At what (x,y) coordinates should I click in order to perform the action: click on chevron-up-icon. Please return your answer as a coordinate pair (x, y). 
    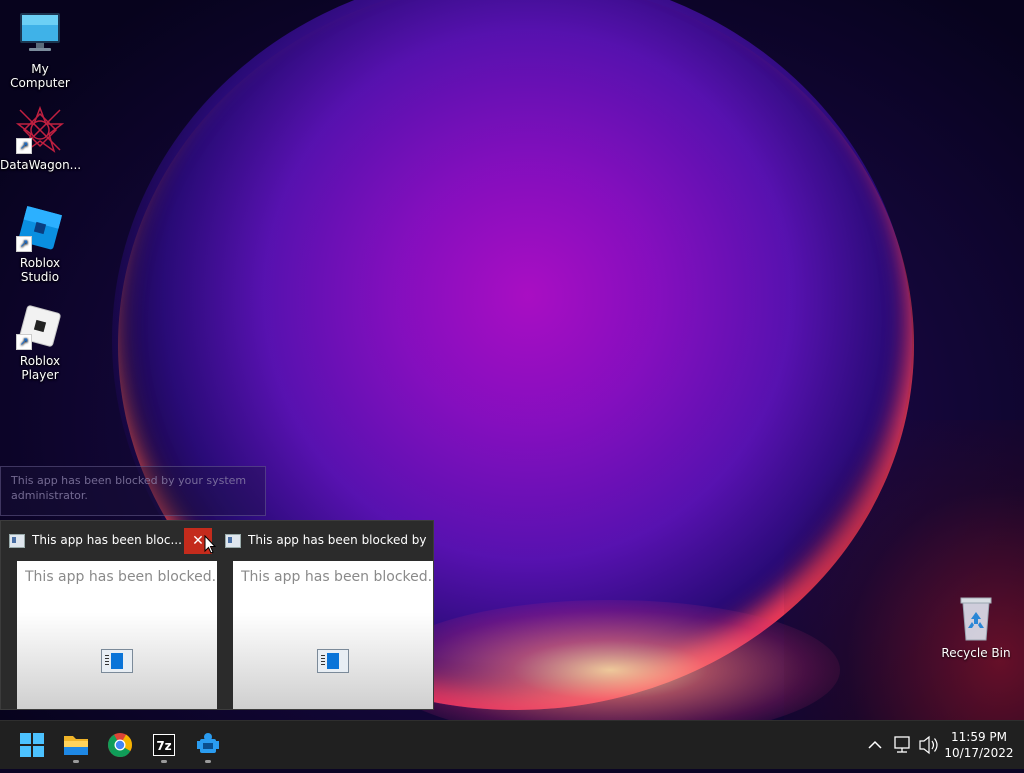
    Looking at the image, I should click on (875, 744).